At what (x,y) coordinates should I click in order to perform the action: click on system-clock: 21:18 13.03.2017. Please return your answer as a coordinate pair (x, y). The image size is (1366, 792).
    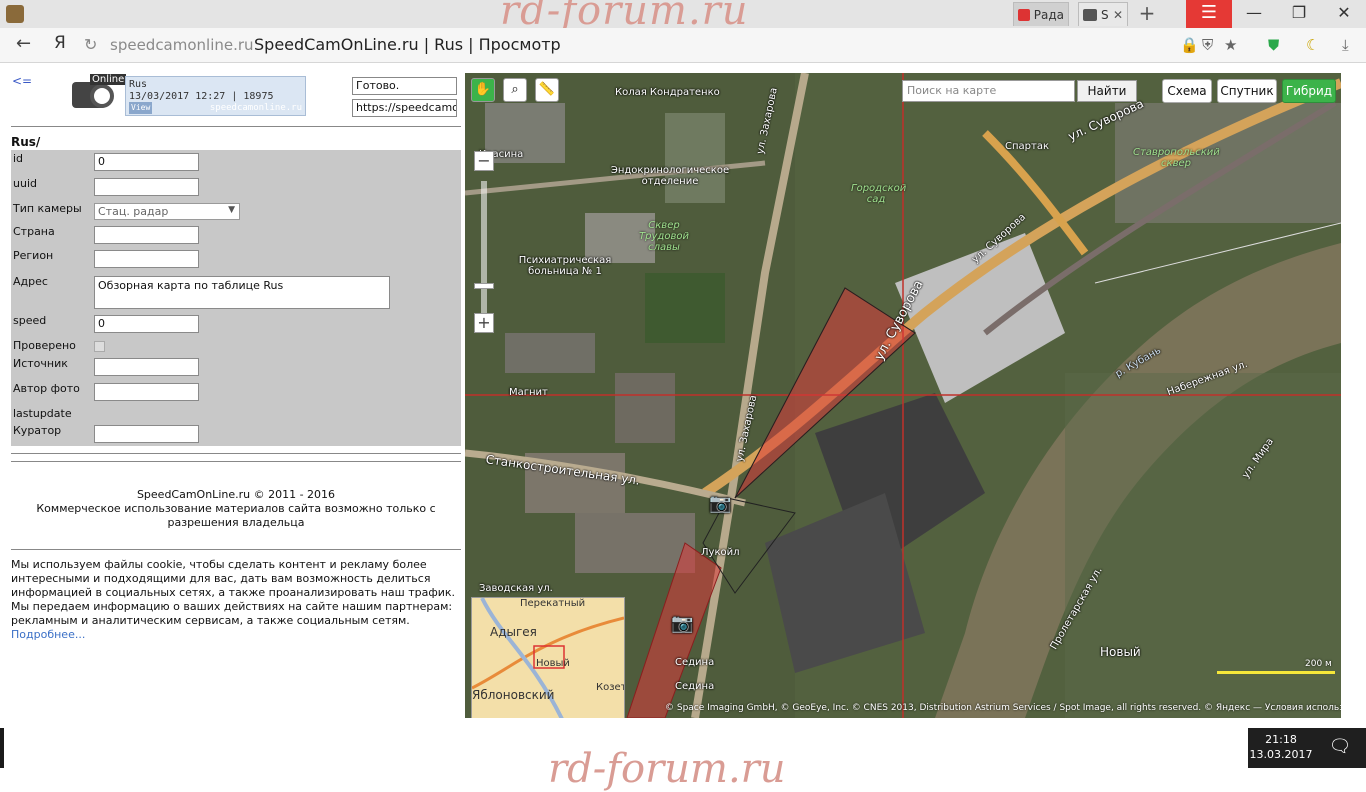
    Looking at the image, I should click on (1281, 748).